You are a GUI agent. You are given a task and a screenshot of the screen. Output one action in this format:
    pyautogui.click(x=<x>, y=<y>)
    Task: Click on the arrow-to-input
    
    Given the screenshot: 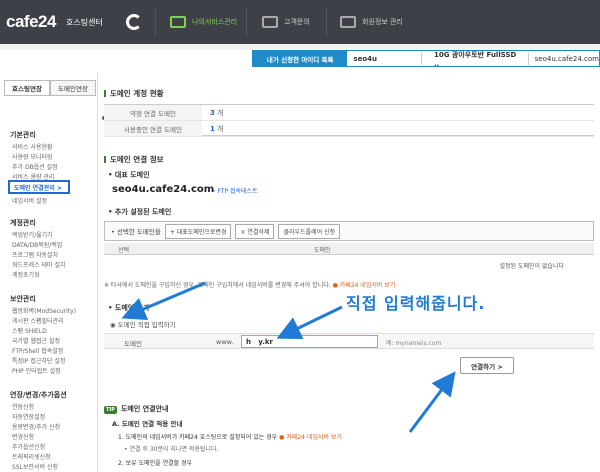 What is the action you would take?
    pyautogui.click(x=309, y=322)
    